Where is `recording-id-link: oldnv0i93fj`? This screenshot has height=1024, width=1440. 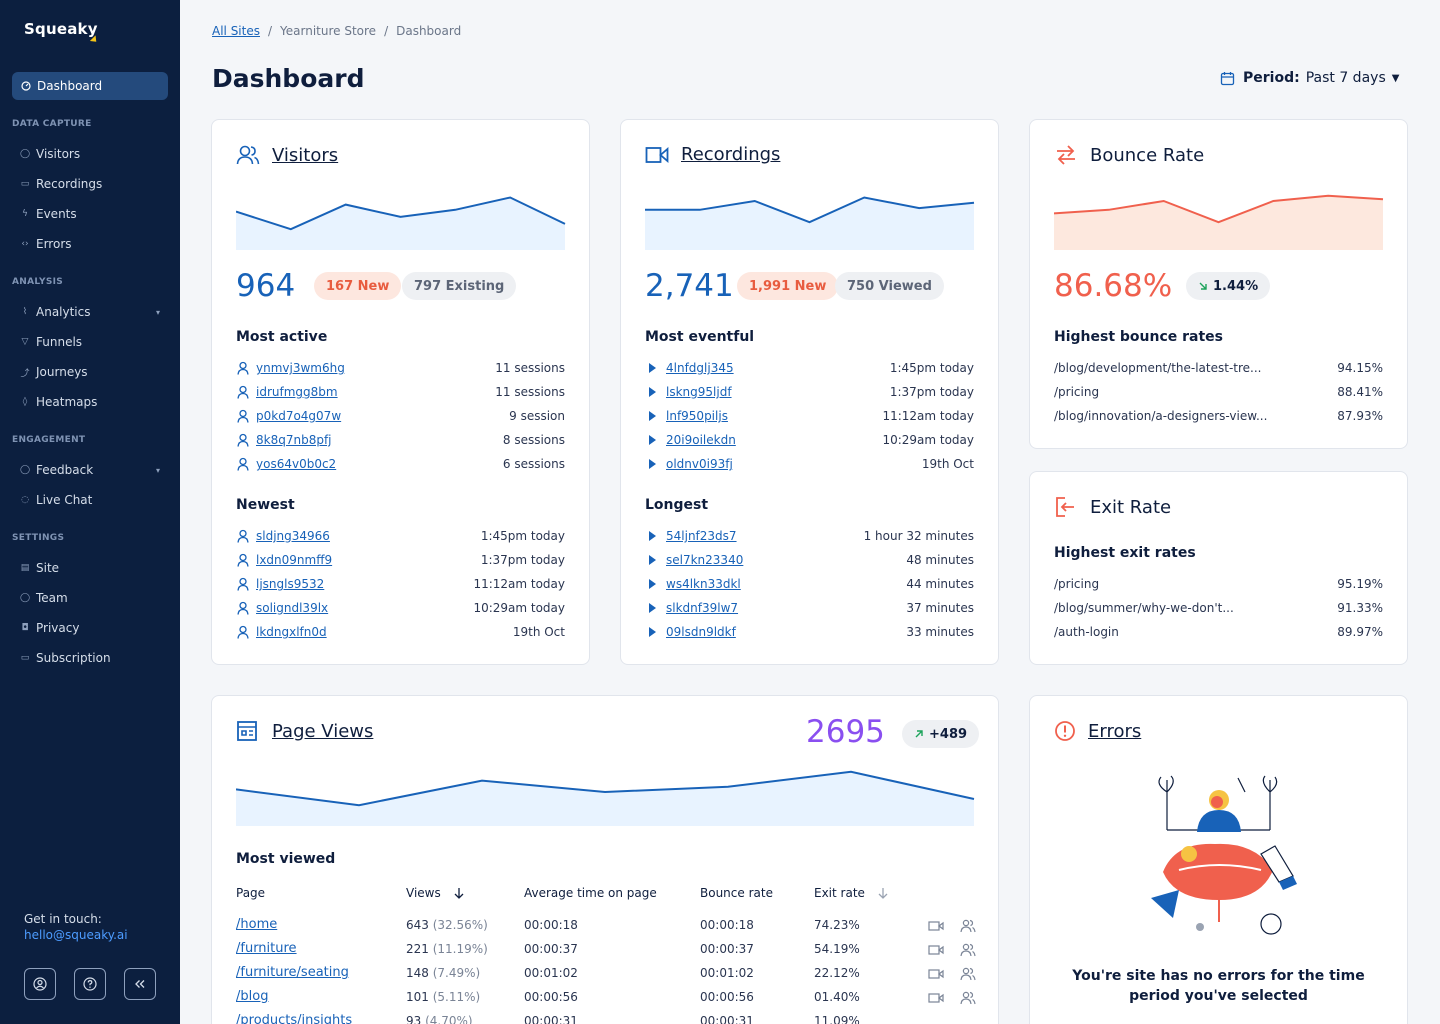 recording-id-link: oldnv0i93fj is located at coordinates (699, 464).